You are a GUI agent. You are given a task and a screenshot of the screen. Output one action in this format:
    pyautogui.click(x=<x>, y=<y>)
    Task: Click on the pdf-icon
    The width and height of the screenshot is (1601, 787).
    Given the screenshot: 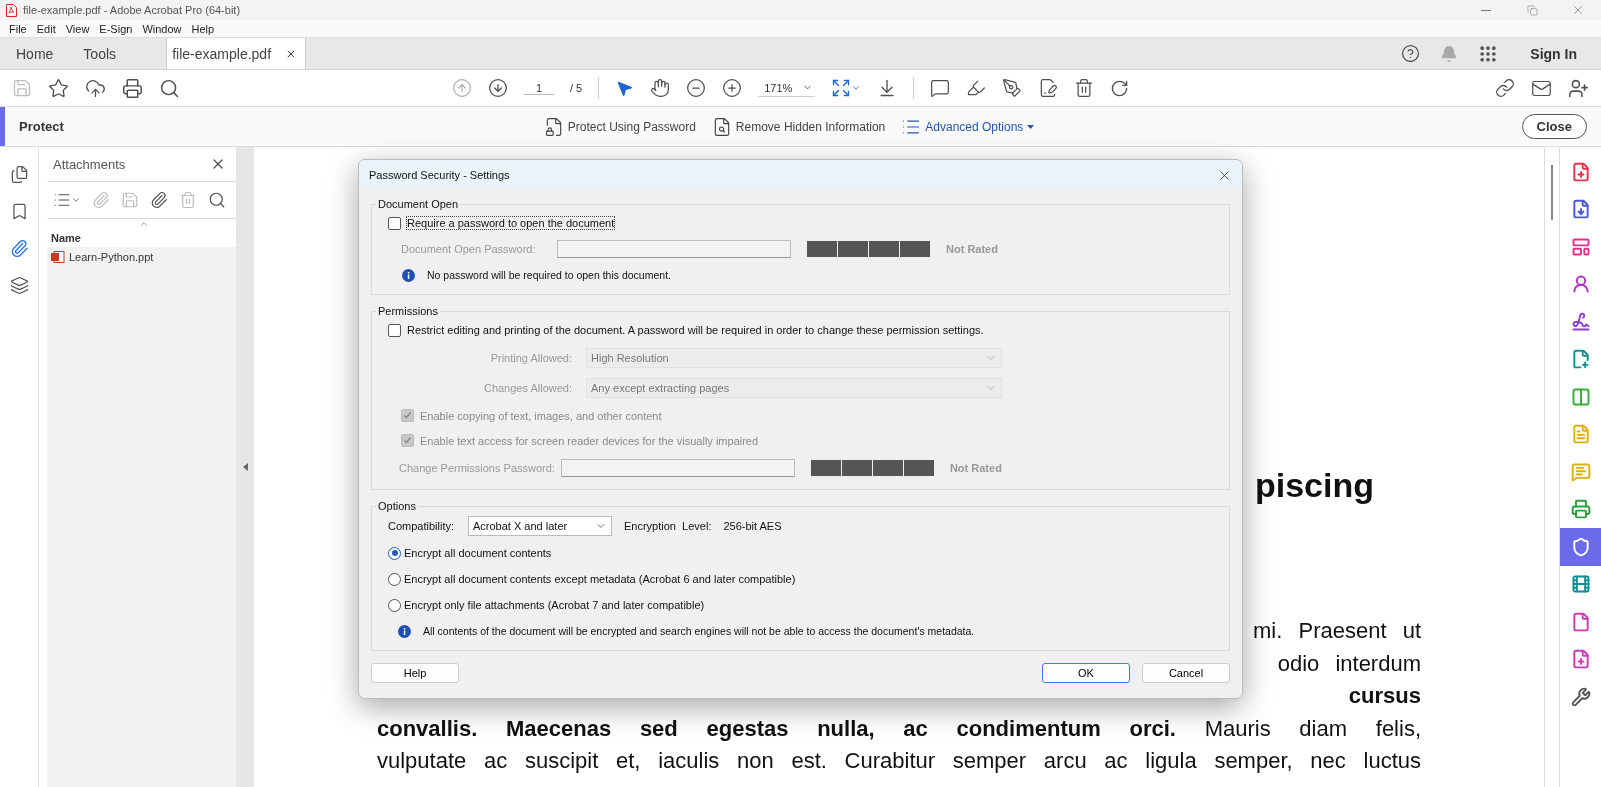 What is the action you would take?
    pyautogui.click(x=11, y=10)
    